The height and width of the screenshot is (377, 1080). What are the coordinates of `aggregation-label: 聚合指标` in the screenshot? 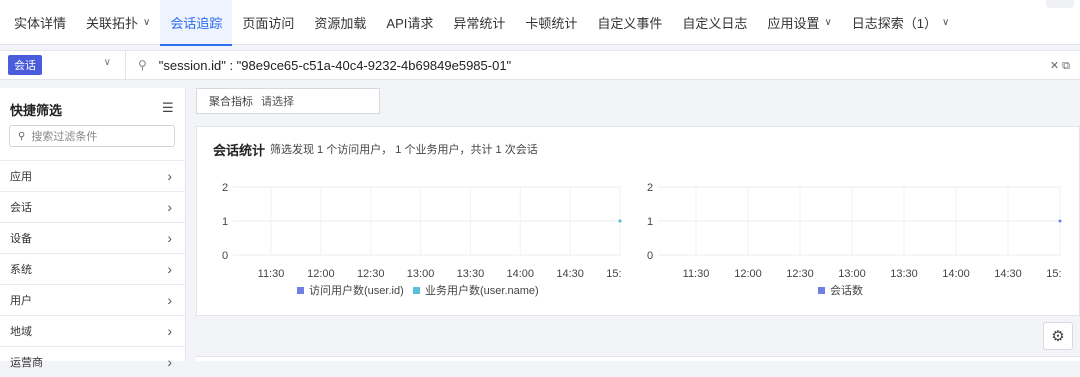 It's located at (231, 102).